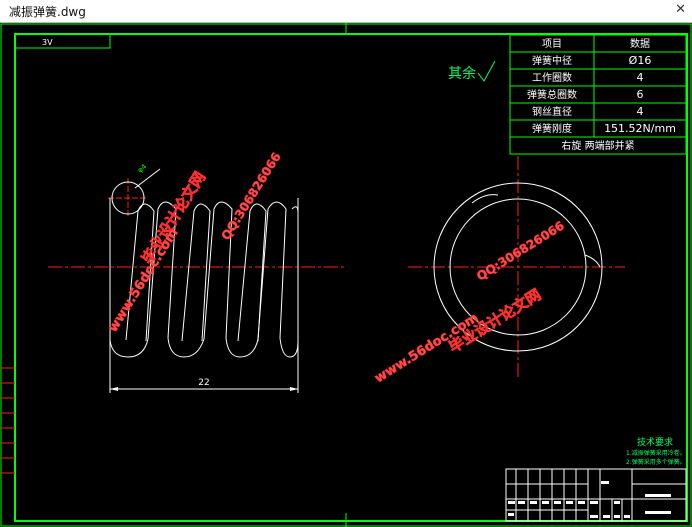 Image resolution: width=692 pixels, height=527 pixels. I want to click on tech-req-line: 1.减振弹簧采用冷卷。, so click(656, 453).